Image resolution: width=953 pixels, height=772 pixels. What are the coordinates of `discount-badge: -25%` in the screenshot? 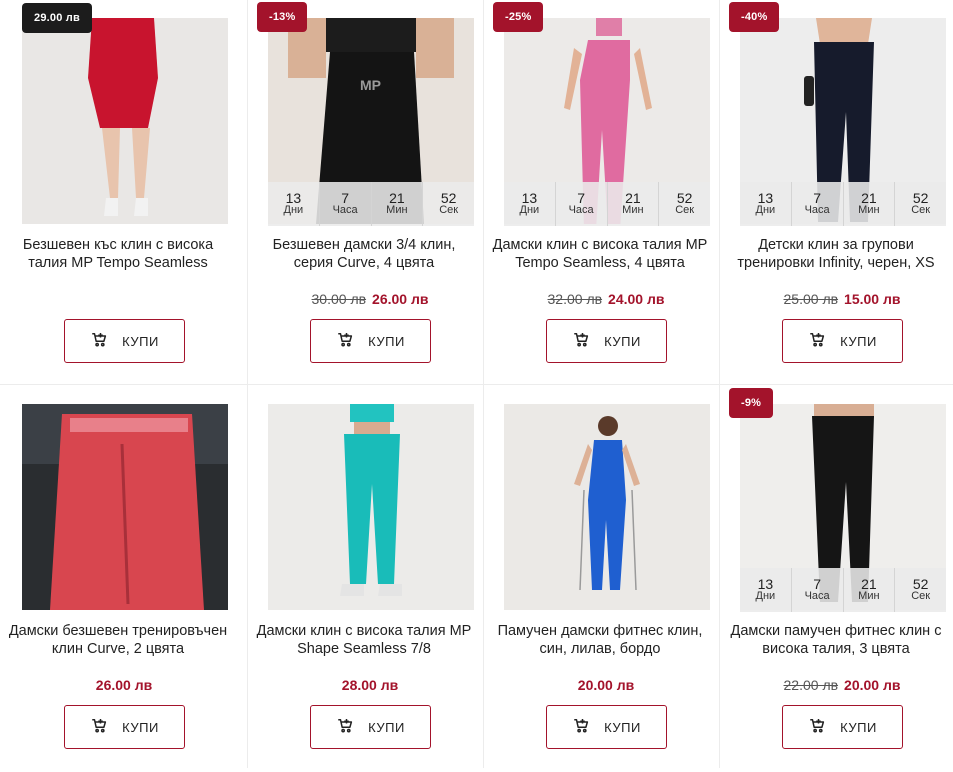 It's located at (518, 17).